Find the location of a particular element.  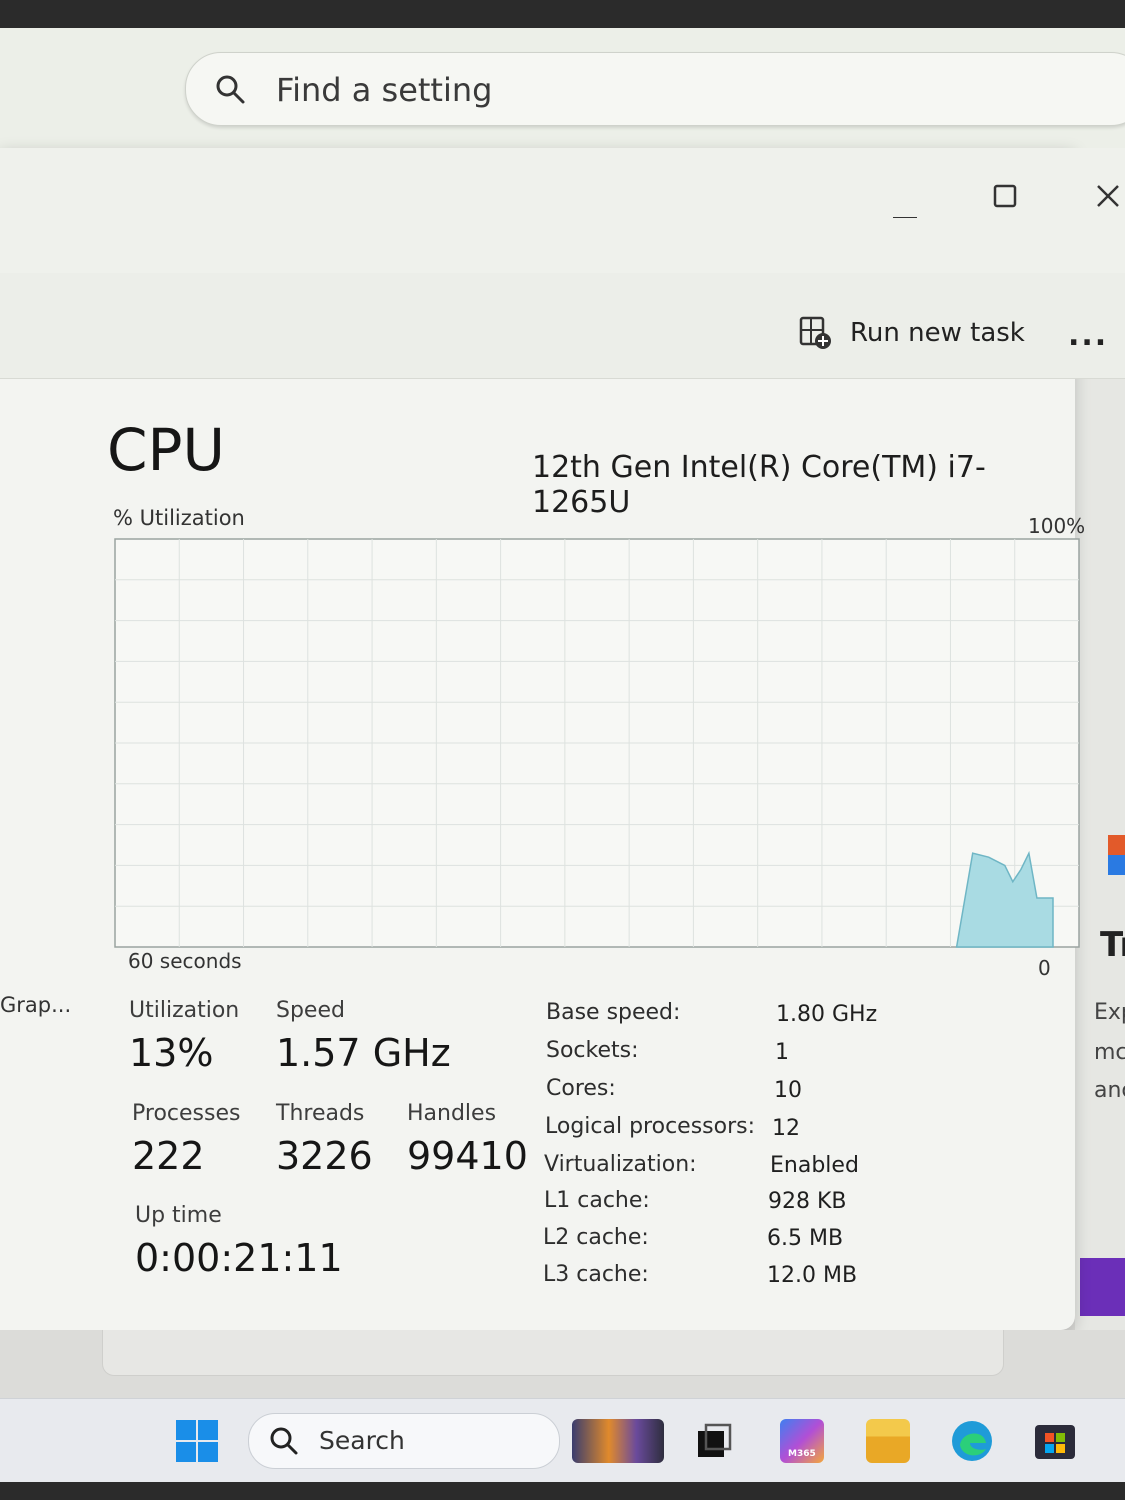

spec-label: Logical processors: is located at coordinates (650, 1126).